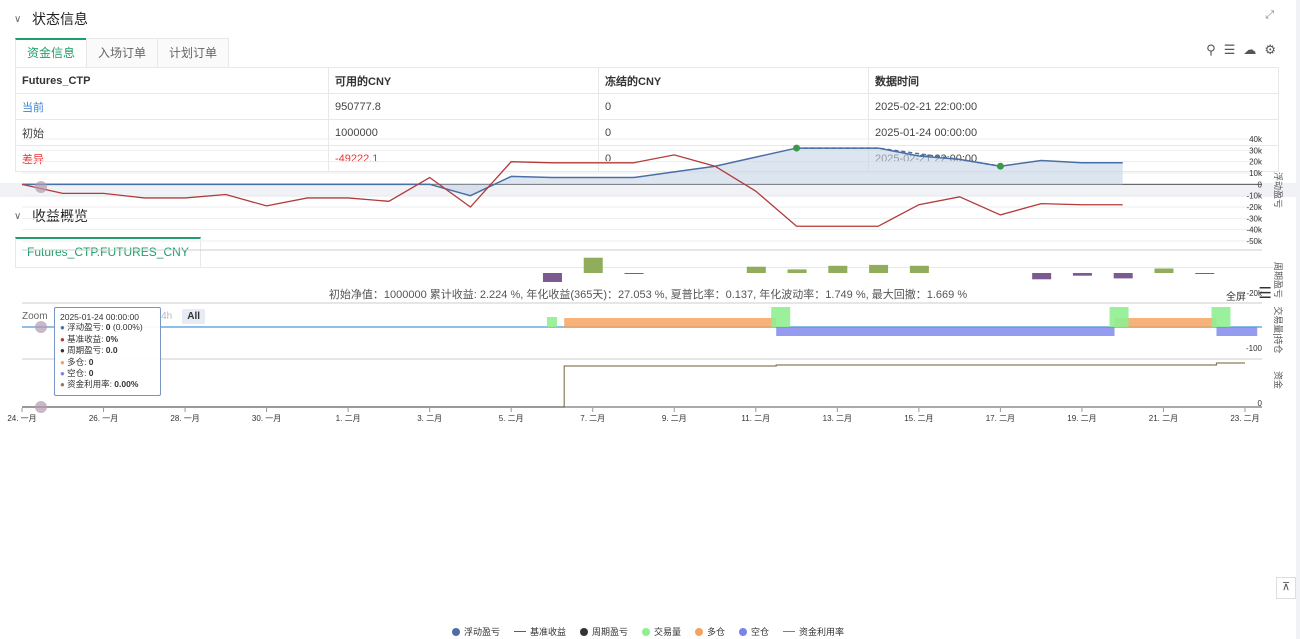 The height and width of the screenshot is (639, 1300). I want to click on tab-entry-orders: 入场订单, so click(122, 52).